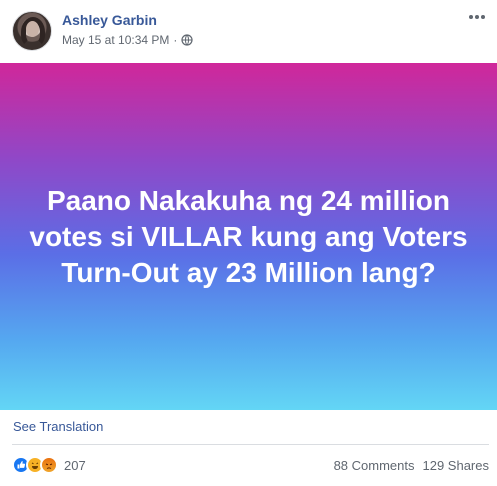  What do you see at coordinates (248, 32) in the screenshot?
I see `post-header: Ashley Garbin May 15 at 10:34 PM ·` at bounding box center [248, 32].